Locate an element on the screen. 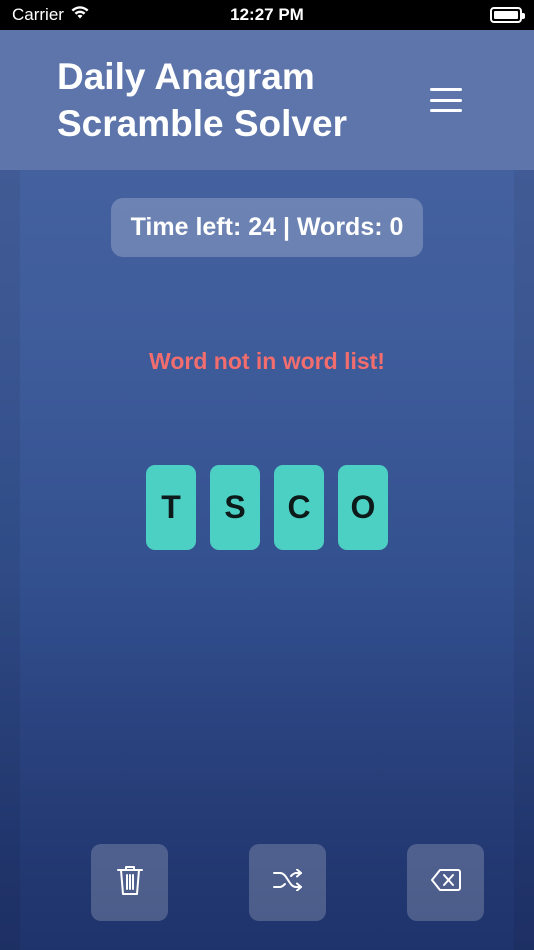 The image size is (534, 950). battery-icon is located at coordinates (507, 15).